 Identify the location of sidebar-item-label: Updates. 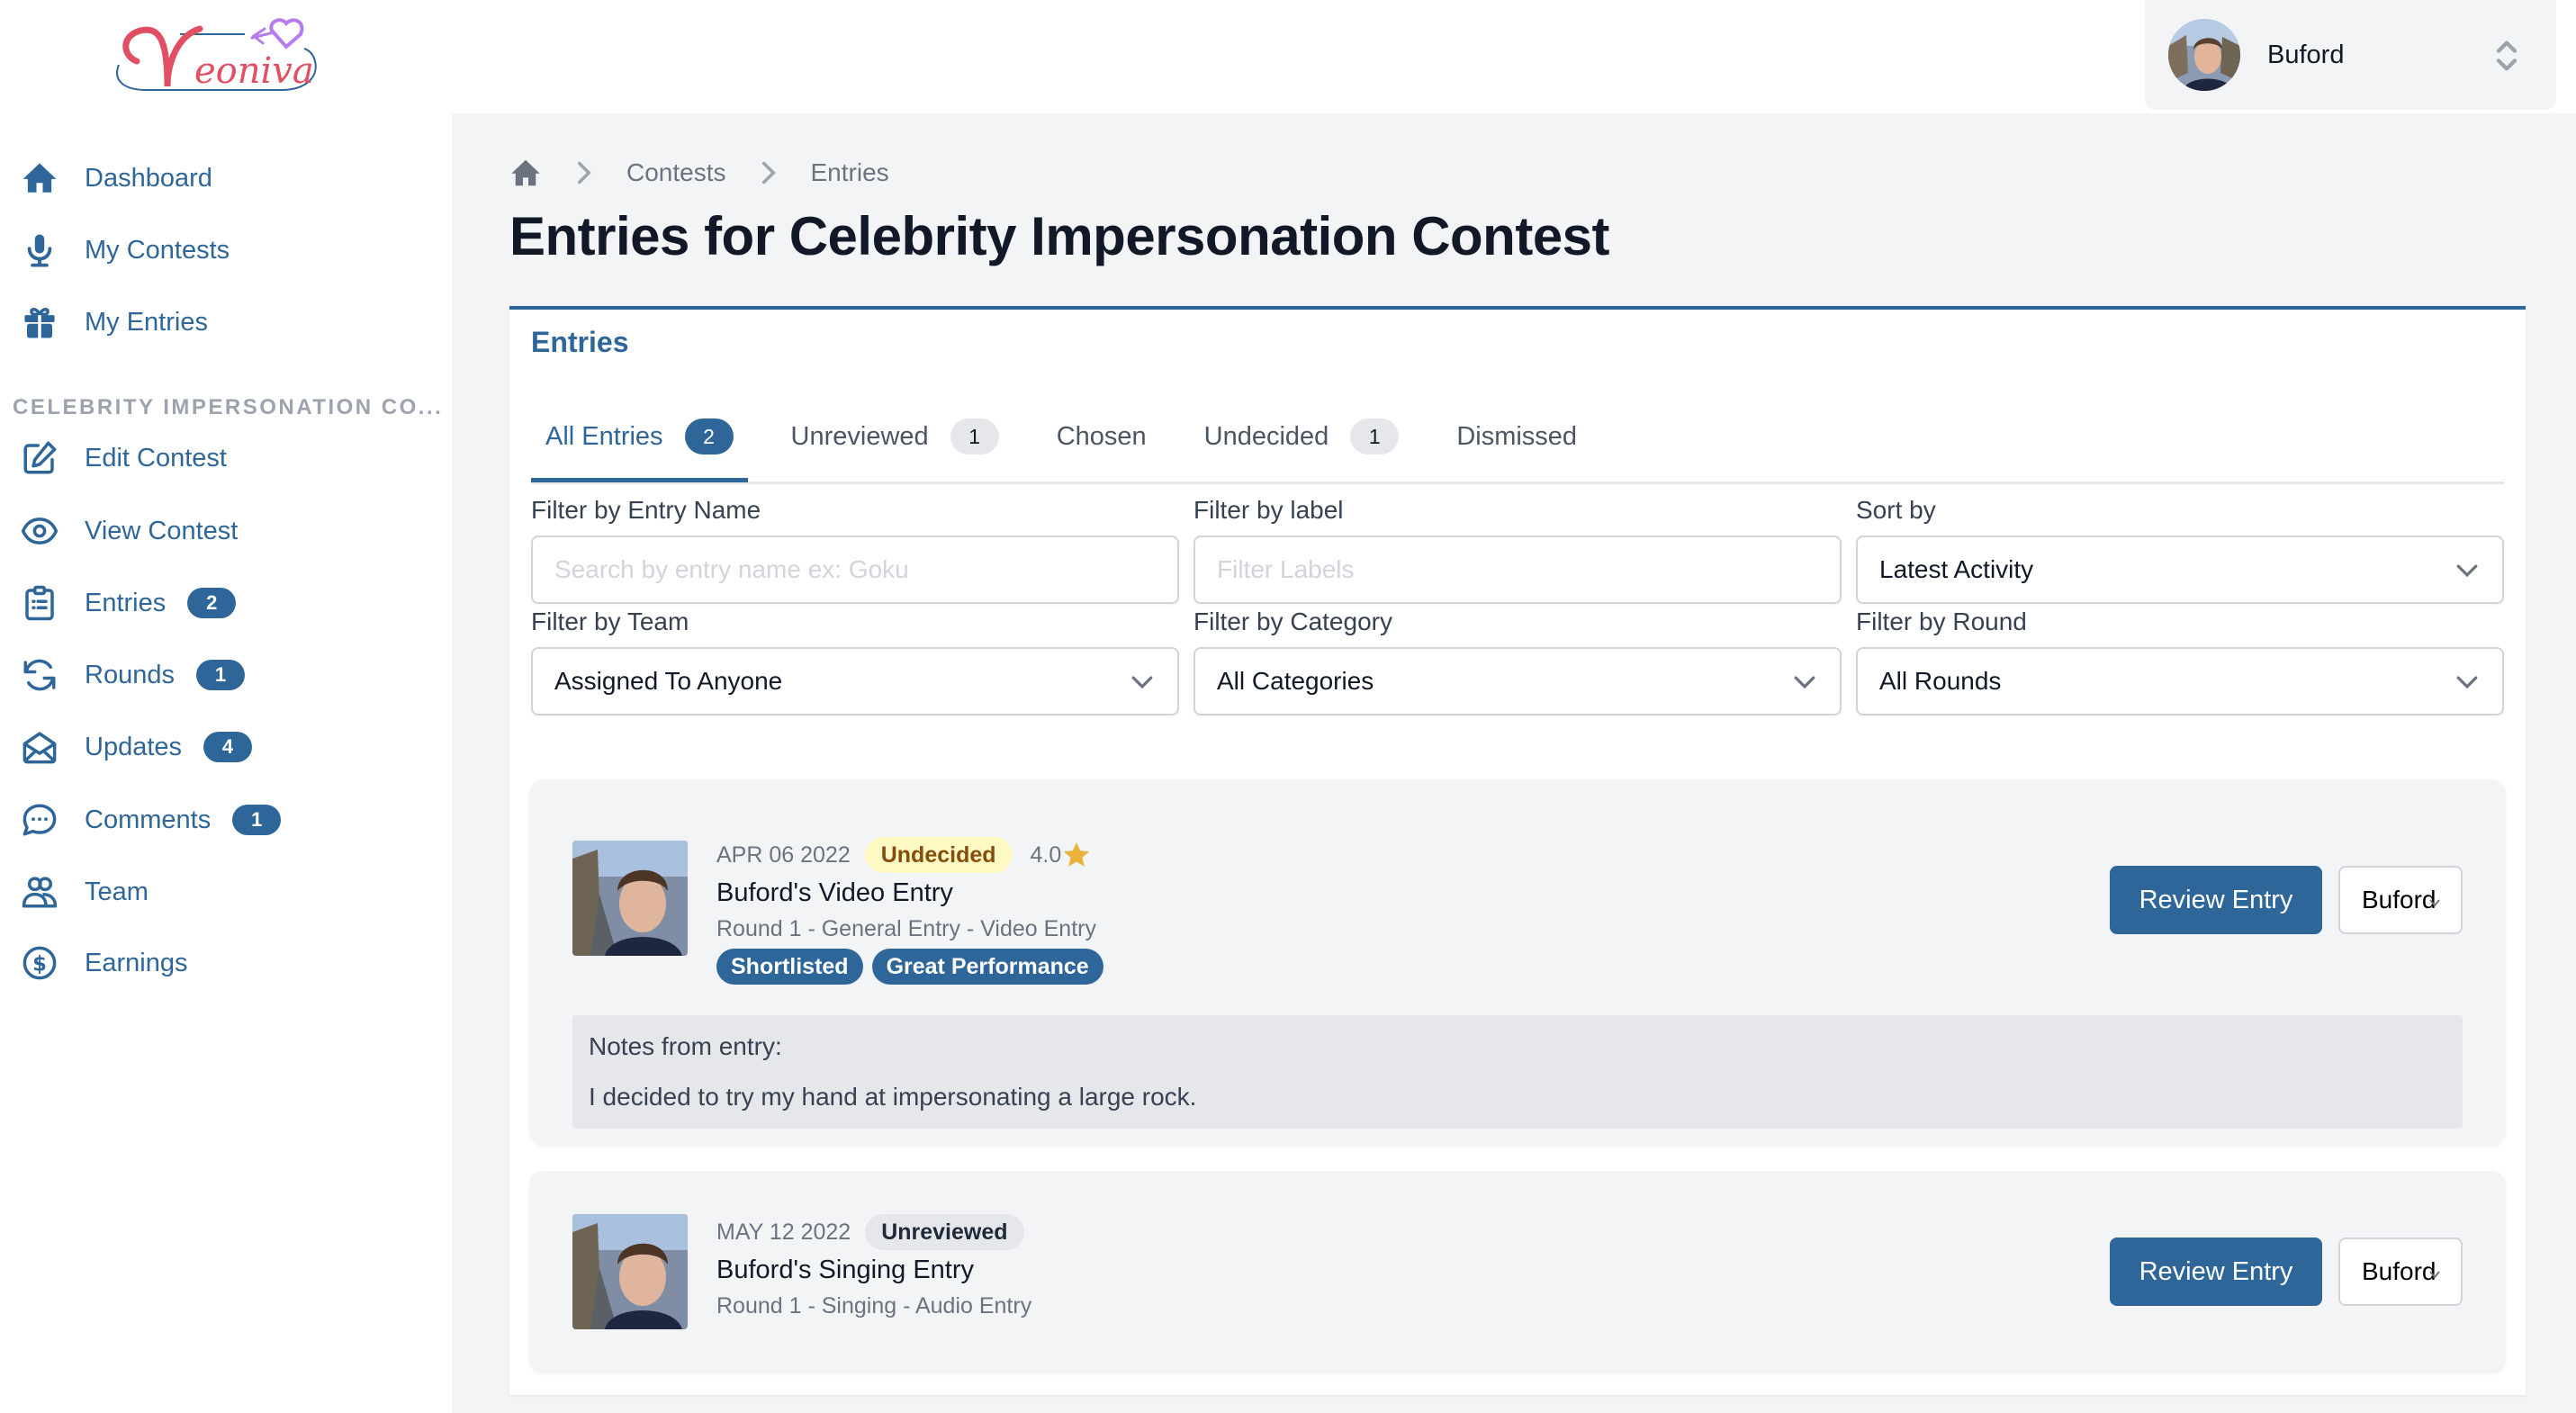
(134, 746).